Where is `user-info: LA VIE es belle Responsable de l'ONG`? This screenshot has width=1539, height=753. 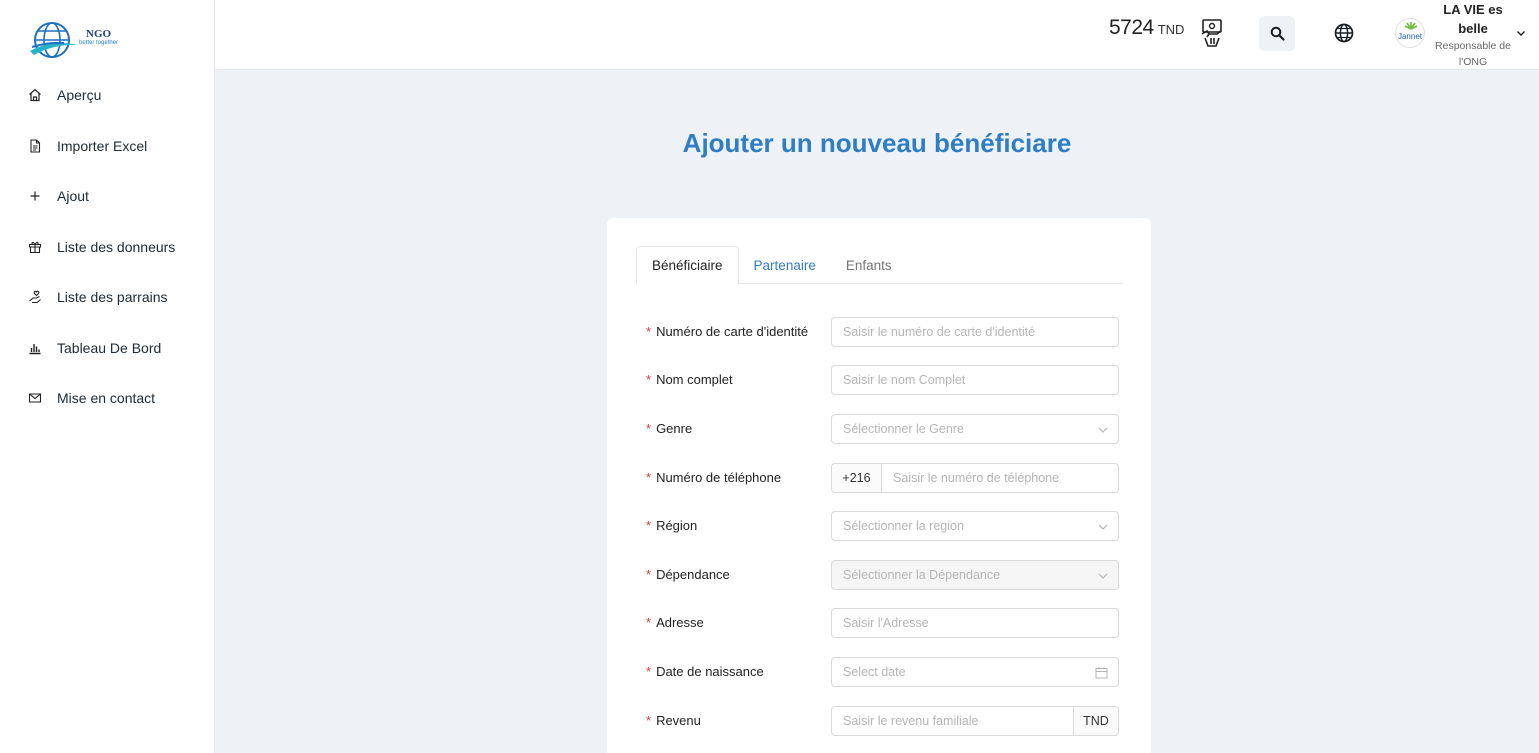 user-info: LA VIE es belle Responsable de l'ONG is located at coordinates (1473, 35).